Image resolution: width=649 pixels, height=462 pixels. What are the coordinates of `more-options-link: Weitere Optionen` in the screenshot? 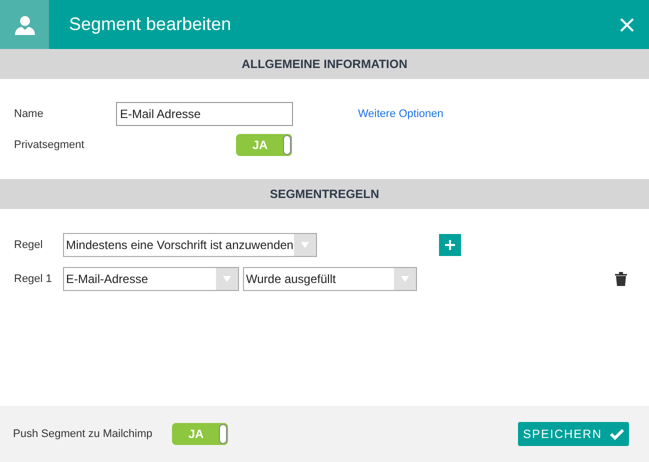 It's located at (401, 114).